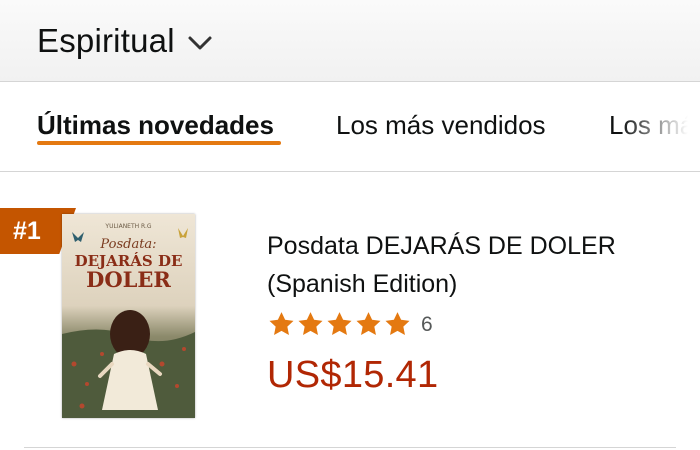 The height and width of the screenshot is (450, 700). Describe the element at coordinates (127, 226) in the screenshot. I see `cover-author: YULIANETH R.G` at that location.